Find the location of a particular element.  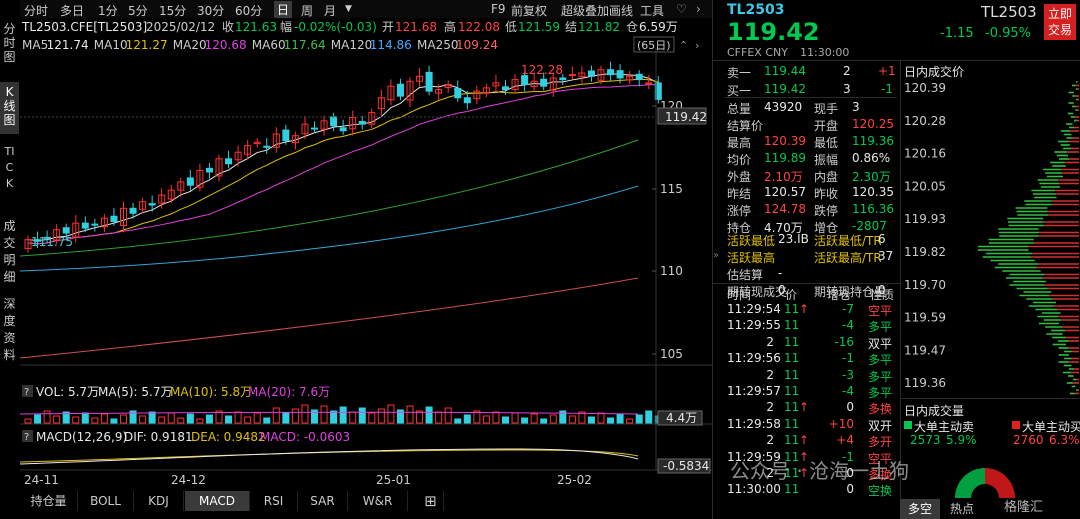

tick-time: 2 is located at coordinates (770, 341).